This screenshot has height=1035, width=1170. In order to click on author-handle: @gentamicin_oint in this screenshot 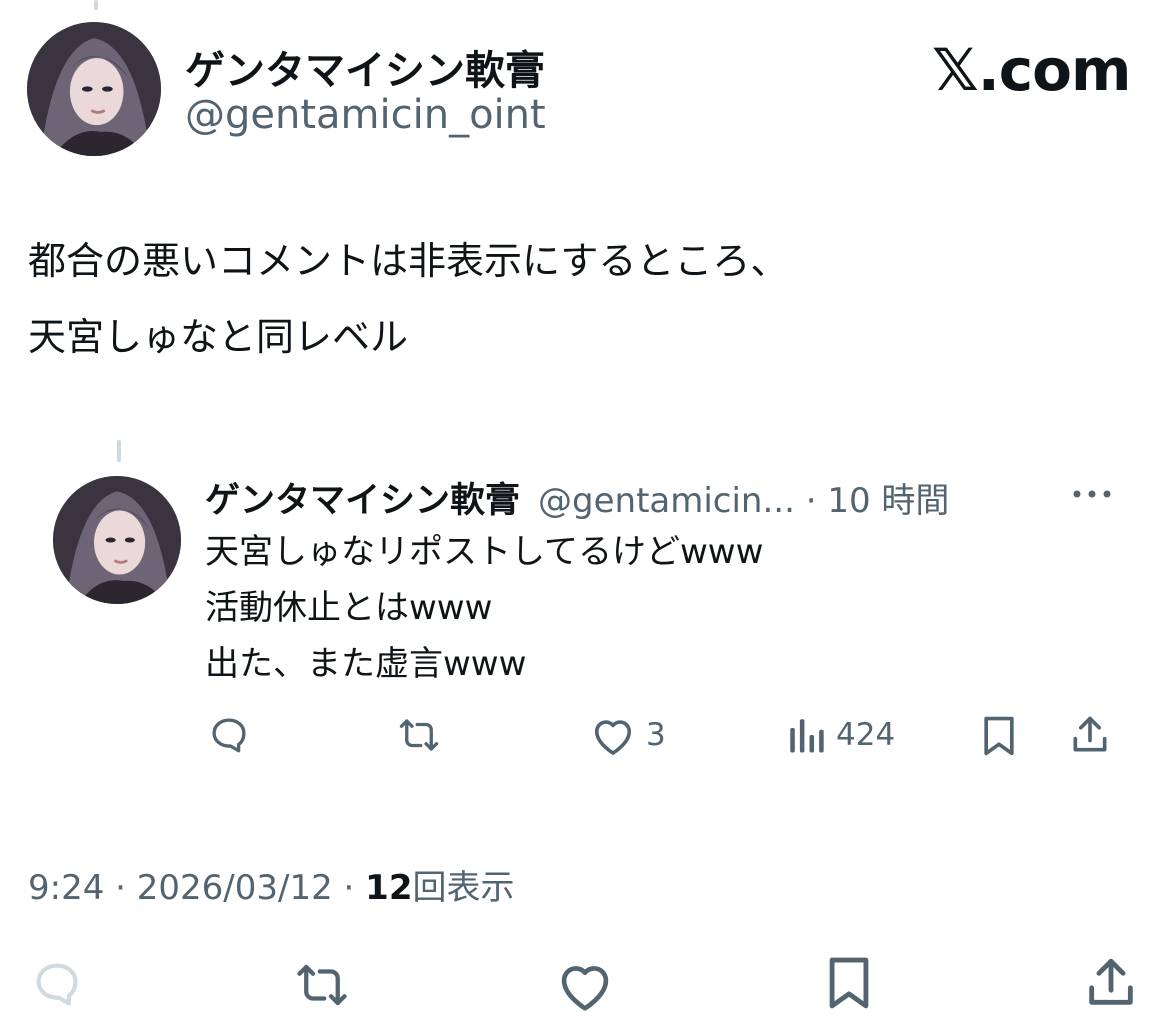, I will do `click(365, 115)`.